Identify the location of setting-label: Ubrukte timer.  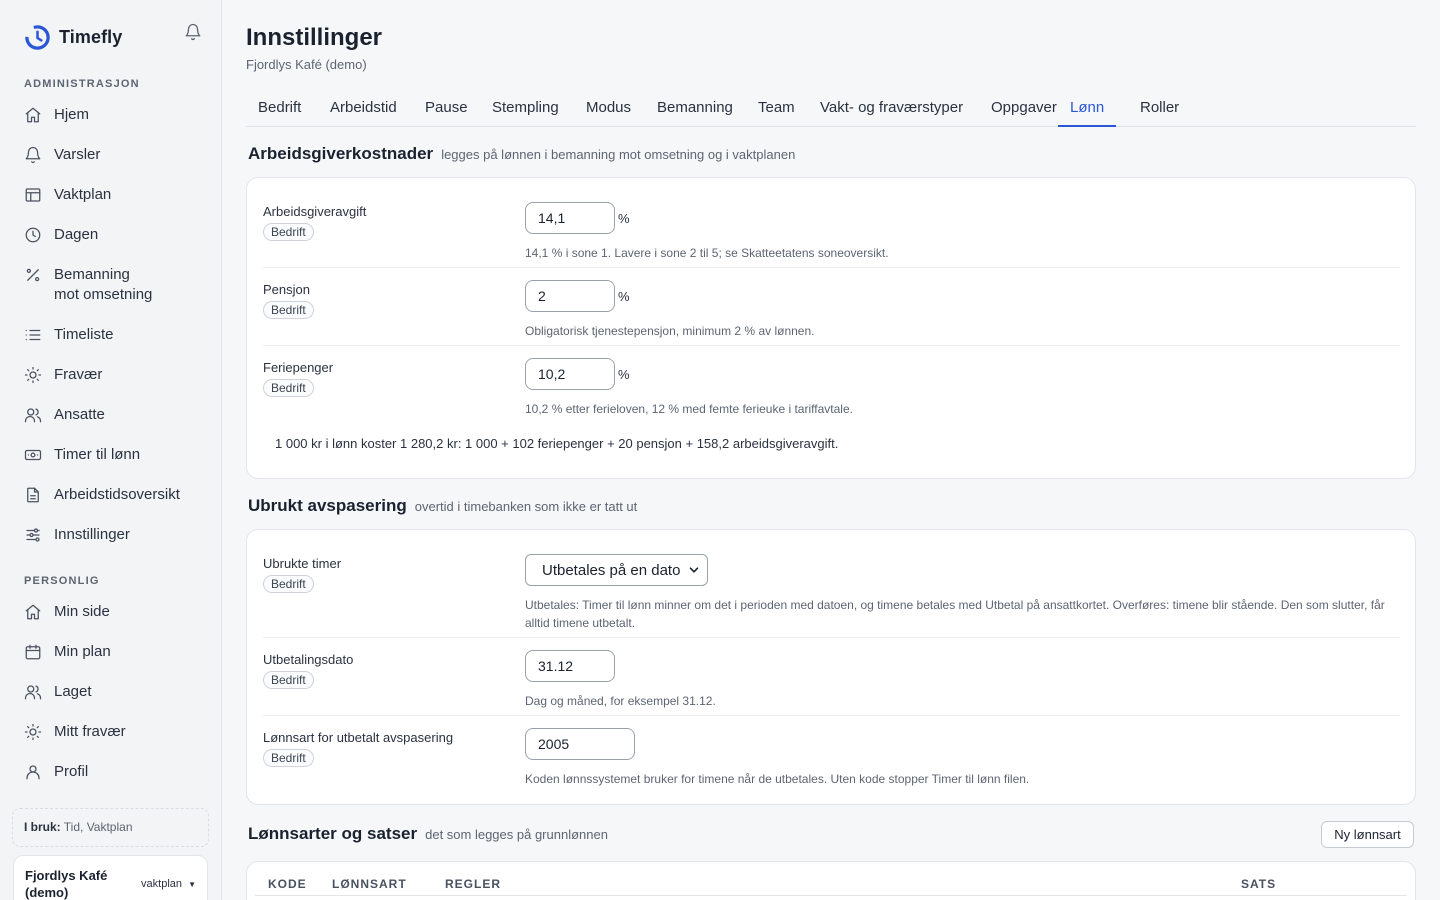
(302, 563).